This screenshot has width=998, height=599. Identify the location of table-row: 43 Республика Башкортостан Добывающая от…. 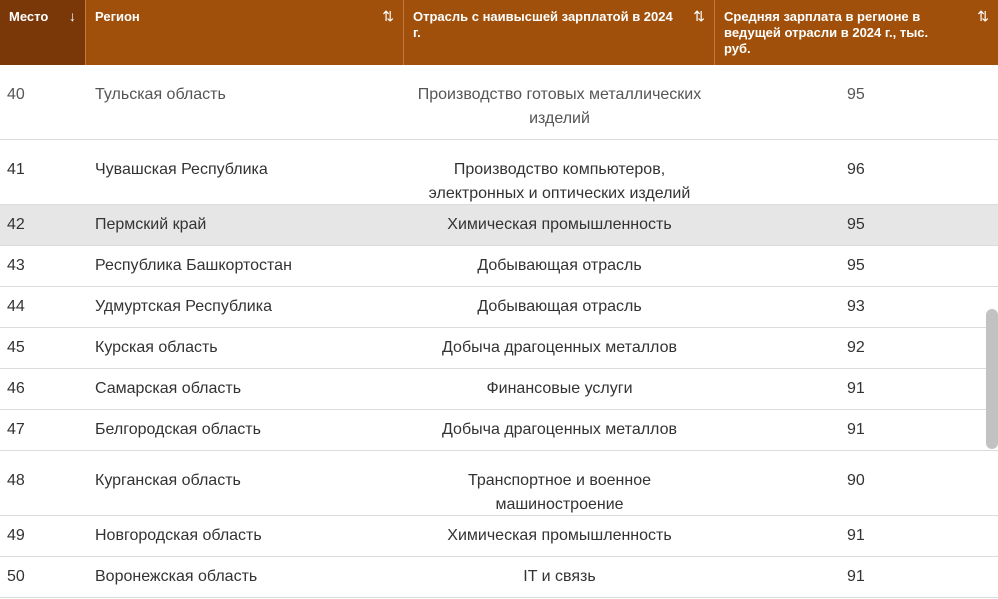
(499, 266).